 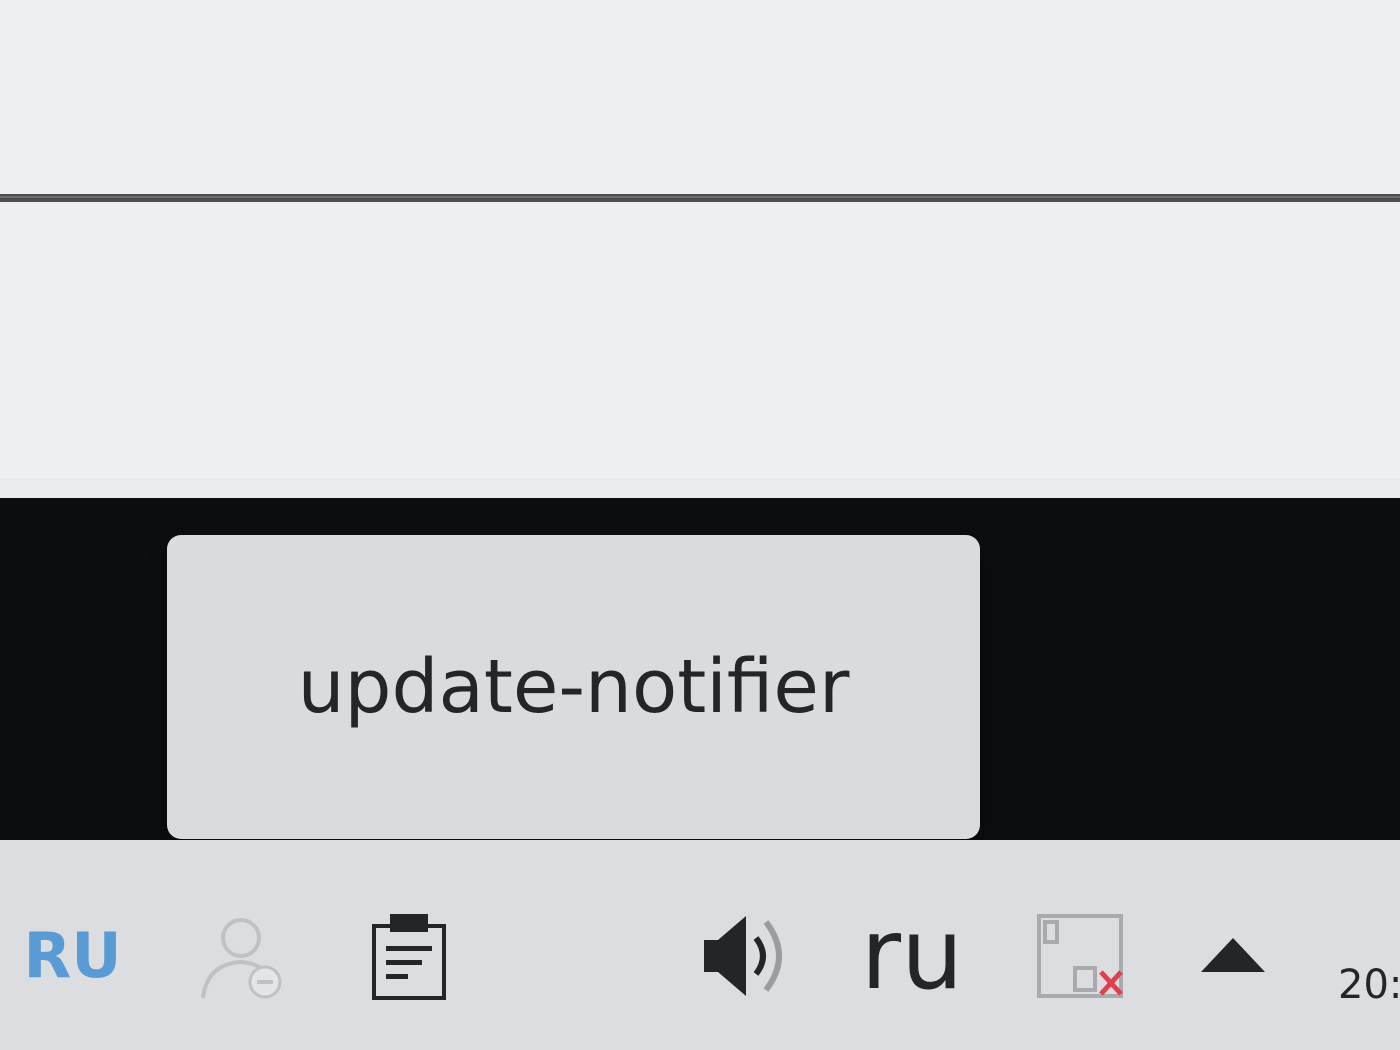 What do you see at coordinates (72, 955) in the screenshot?
I see `layout-indicator-button: RU` at bounding box center [72, 955].